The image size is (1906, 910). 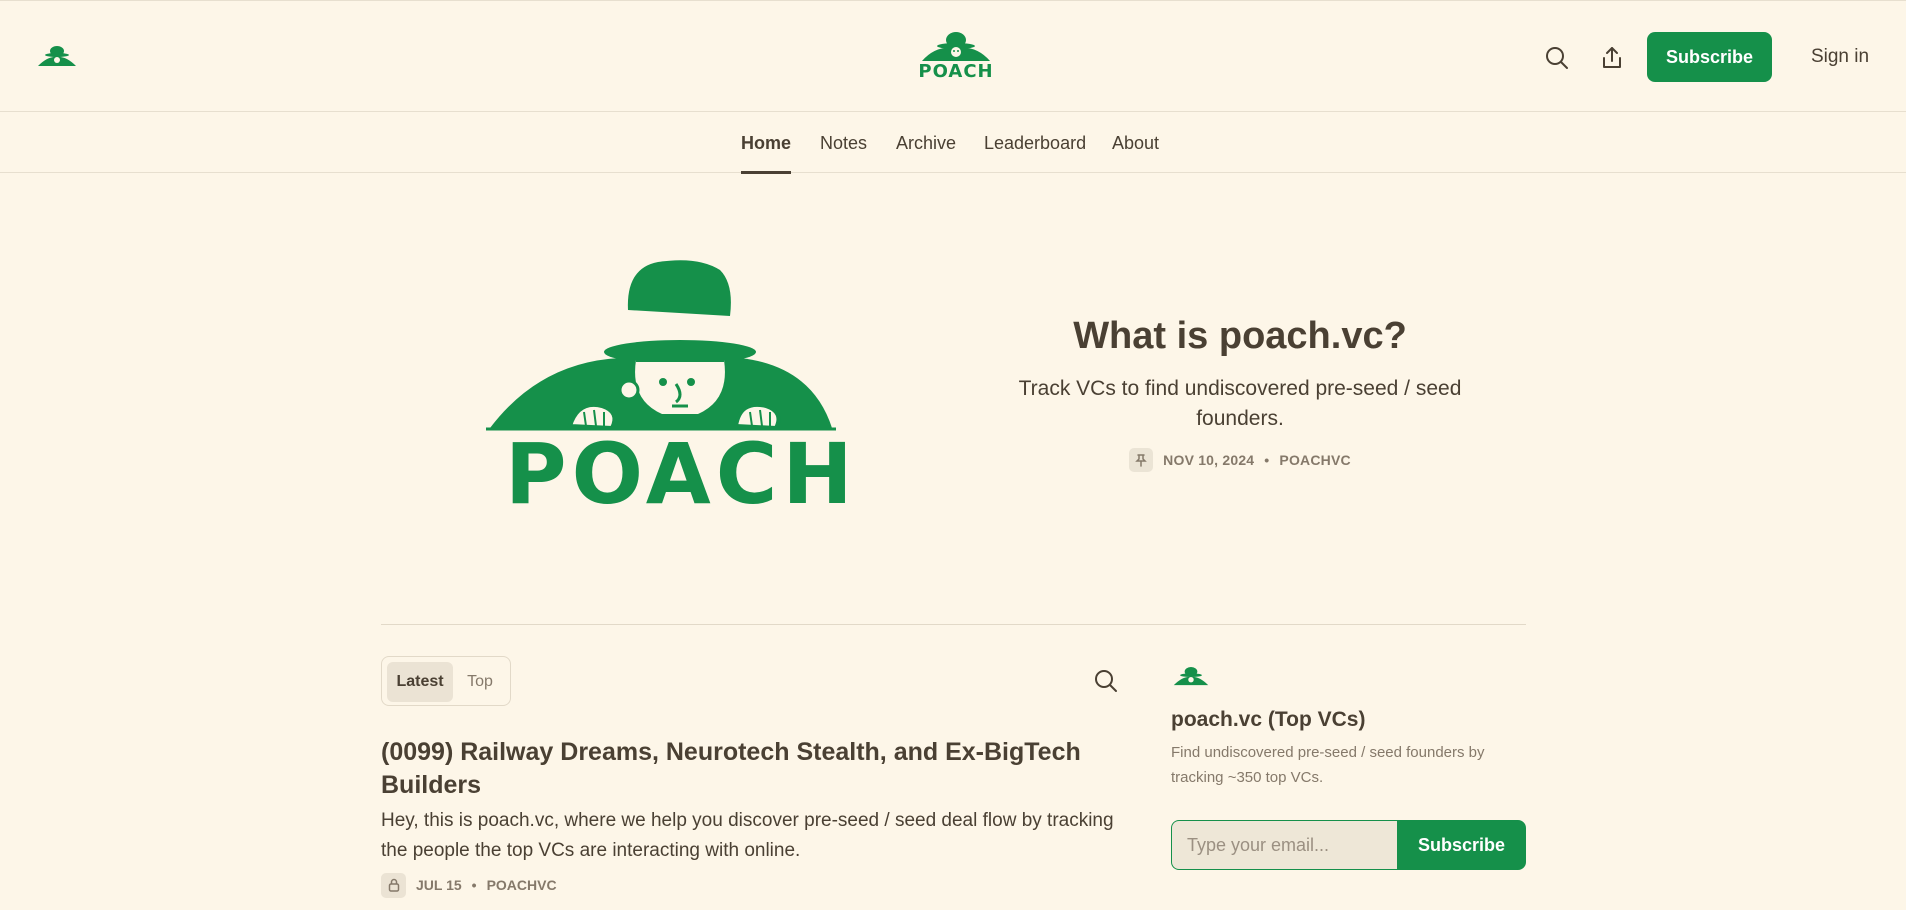 I want to click on email-field, so click(x=1285, y=845).